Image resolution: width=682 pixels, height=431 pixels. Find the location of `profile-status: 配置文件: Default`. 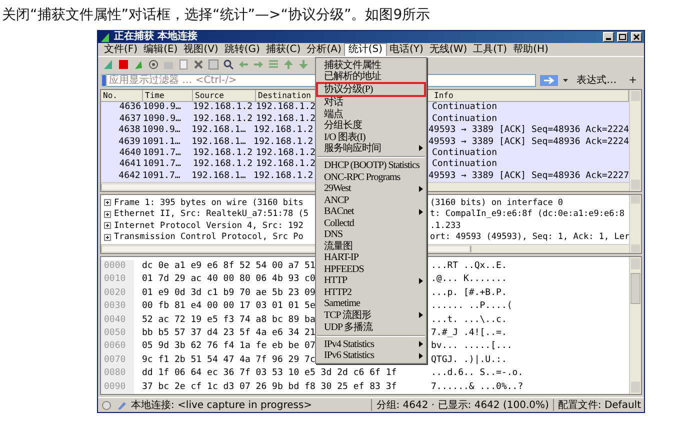

profile-status: 配置文件: Default is located at coordinates (599, 405).